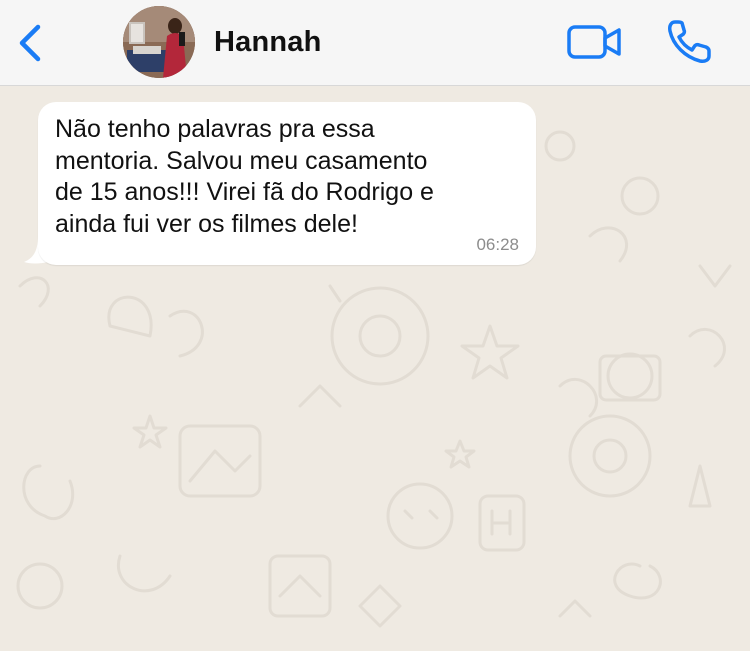 The width and height of the screenshot is (750, 651). I want to click on phone-icon, so click(689, 41).